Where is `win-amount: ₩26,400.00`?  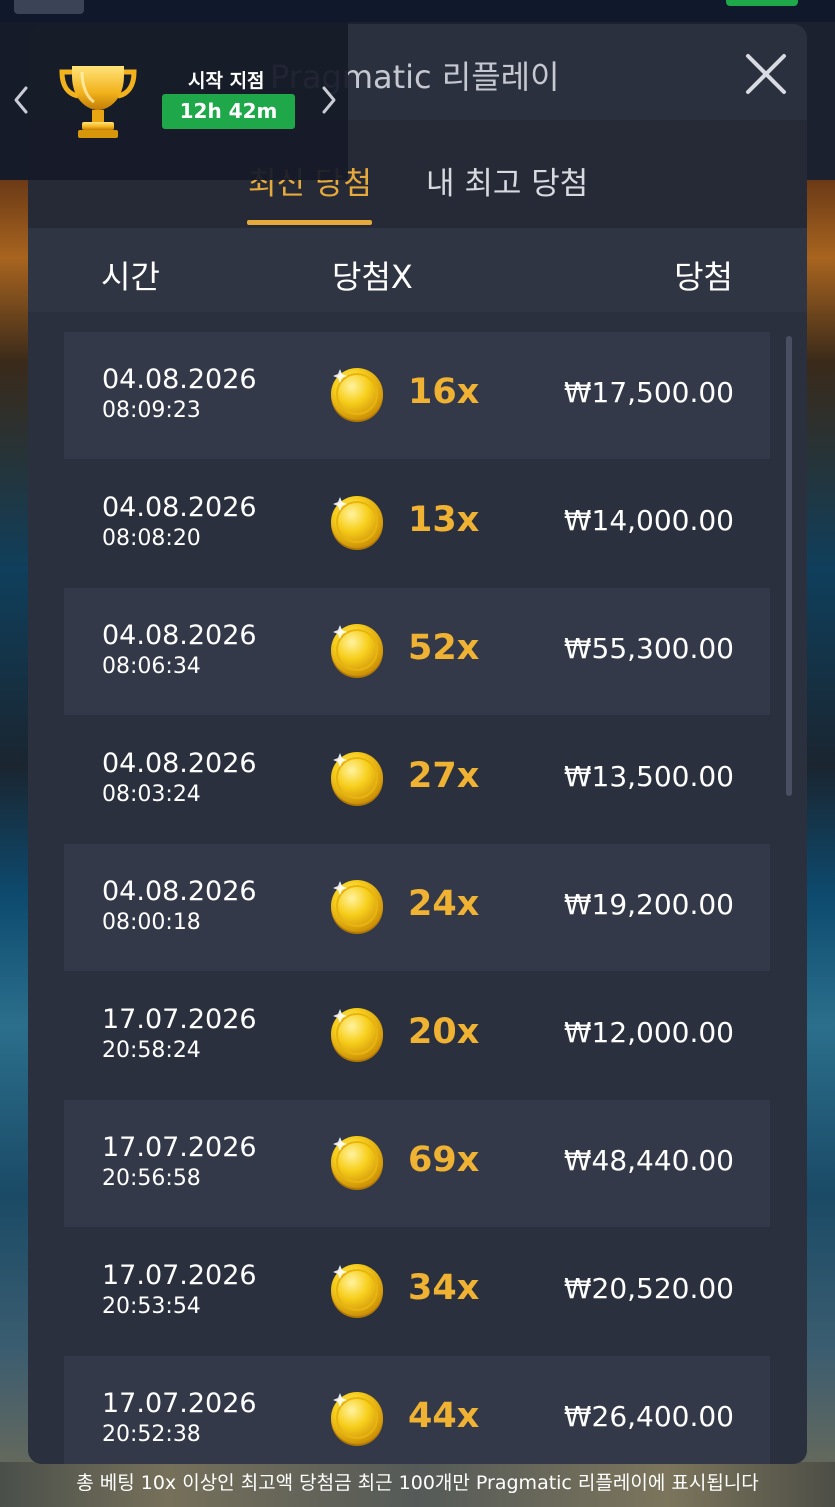
win-amount: ₩26,400.00 is located at coordinates (648, 1416).